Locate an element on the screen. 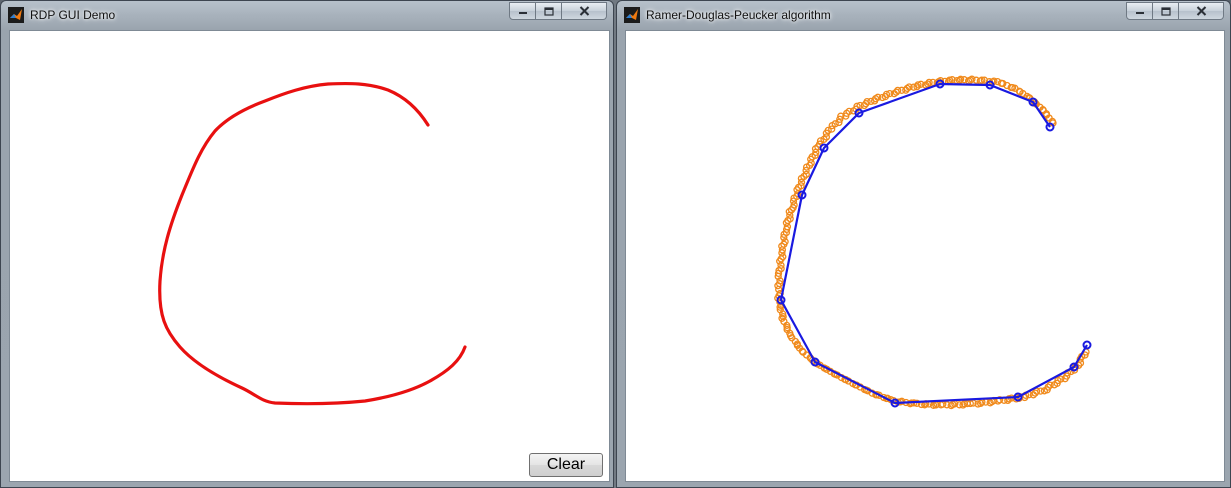 The width and height of the screenshot is (1231, 488). title-bar: Ramer-Douglas-Peucker algorithm is located at coordinates (923, 15).